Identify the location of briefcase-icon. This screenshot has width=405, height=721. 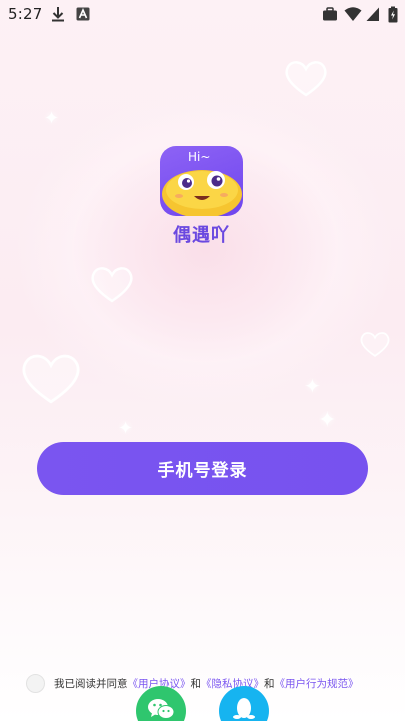
(330, 16).